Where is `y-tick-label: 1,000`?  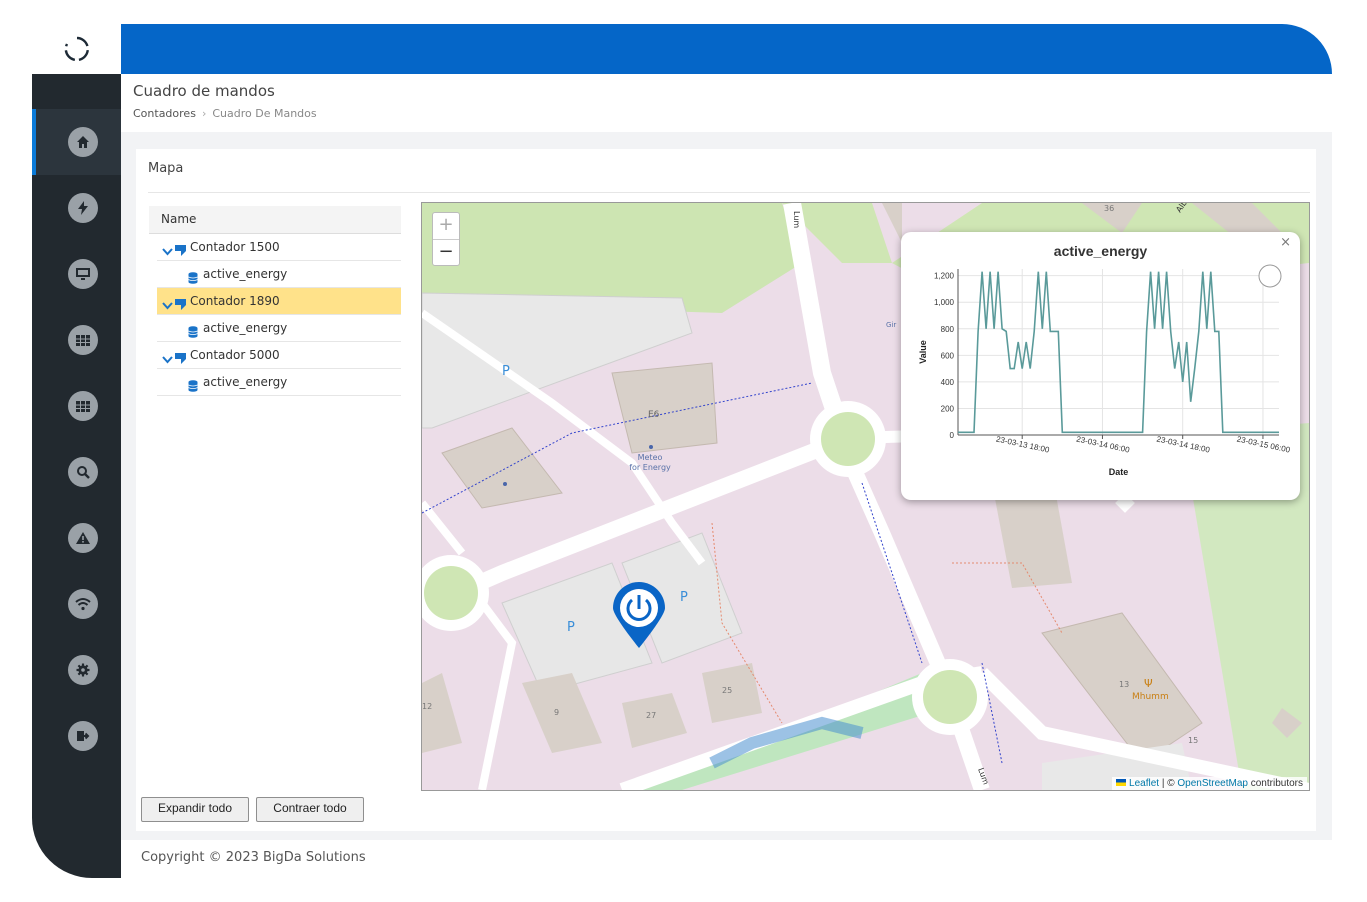 y-tick-label: 1,000 is located at coordinates (944, 302).